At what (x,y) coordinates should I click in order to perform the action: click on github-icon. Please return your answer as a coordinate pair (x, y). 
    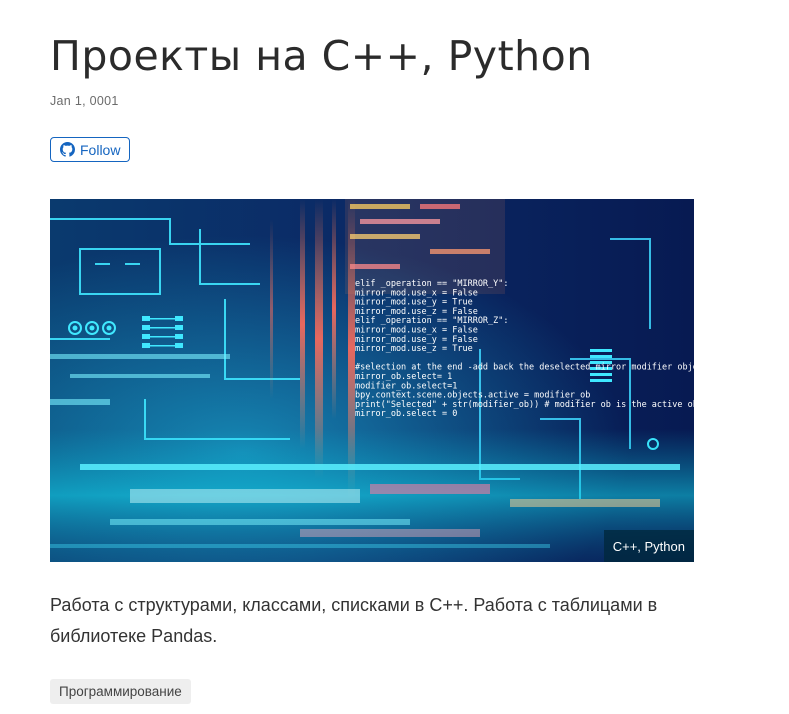
    Looking at the image, I should click on (67, 149).